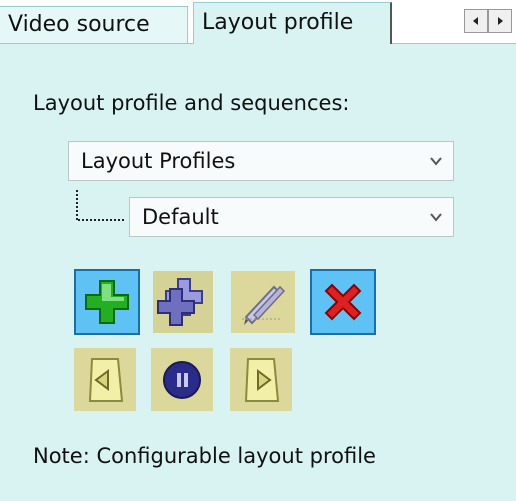 The height and width of the screenshot is (501, 516). What do you see at coordinates (291, 217) in the screenshot?
I see `sequence-select: Default` at bounding box center [291, 217].